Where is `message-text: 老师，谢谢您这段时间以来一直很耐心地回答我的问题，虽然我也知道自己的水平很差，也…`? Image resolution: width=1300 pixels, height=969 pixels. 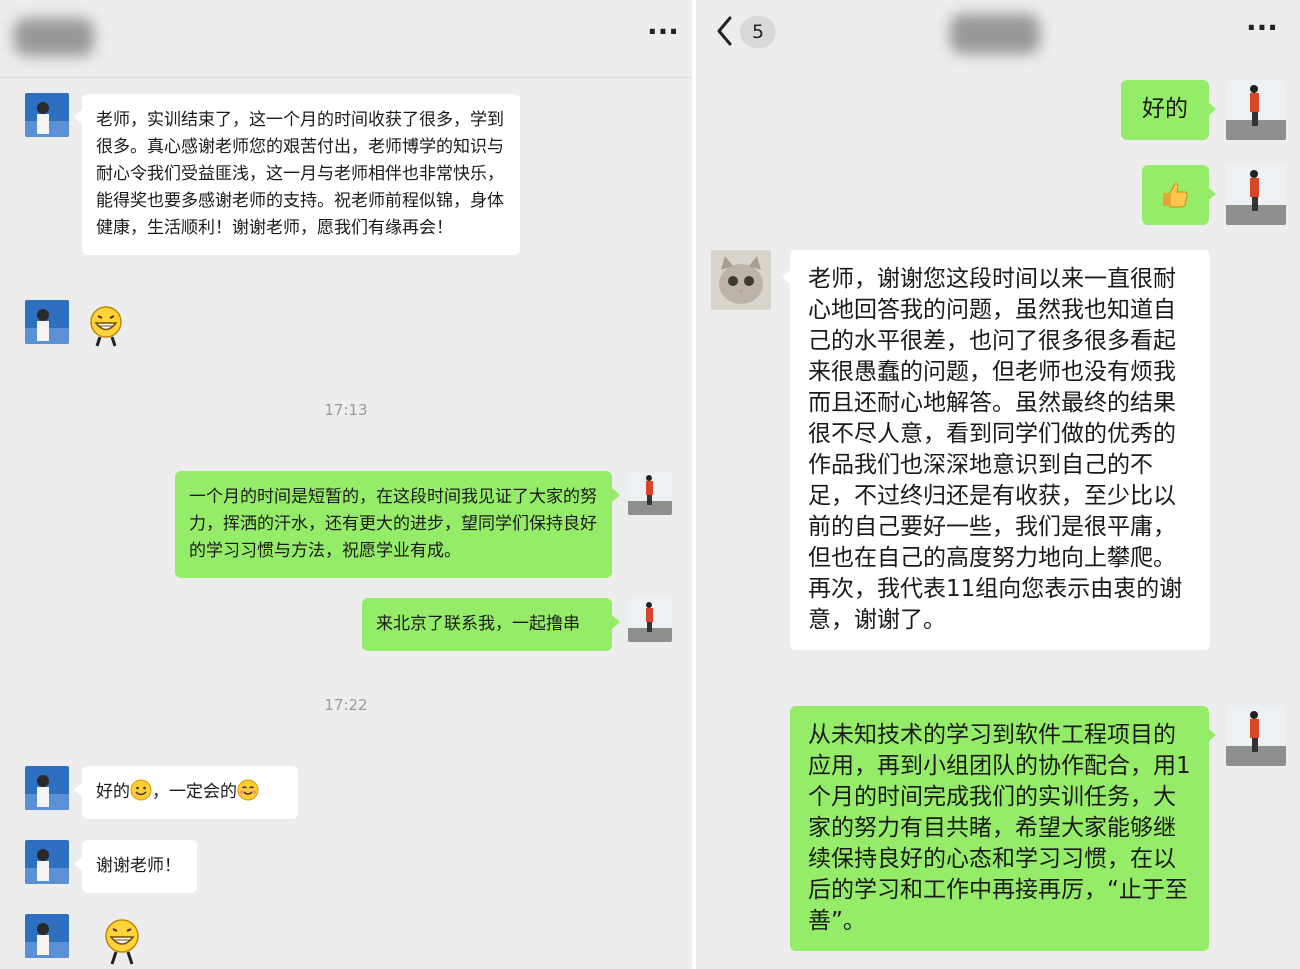
message-text: 老师，谢谢您这段时间以来一直很耐心地回答我的问题，虽然我也知道自己的水平很差，也… is located at coordinates (995, 449).